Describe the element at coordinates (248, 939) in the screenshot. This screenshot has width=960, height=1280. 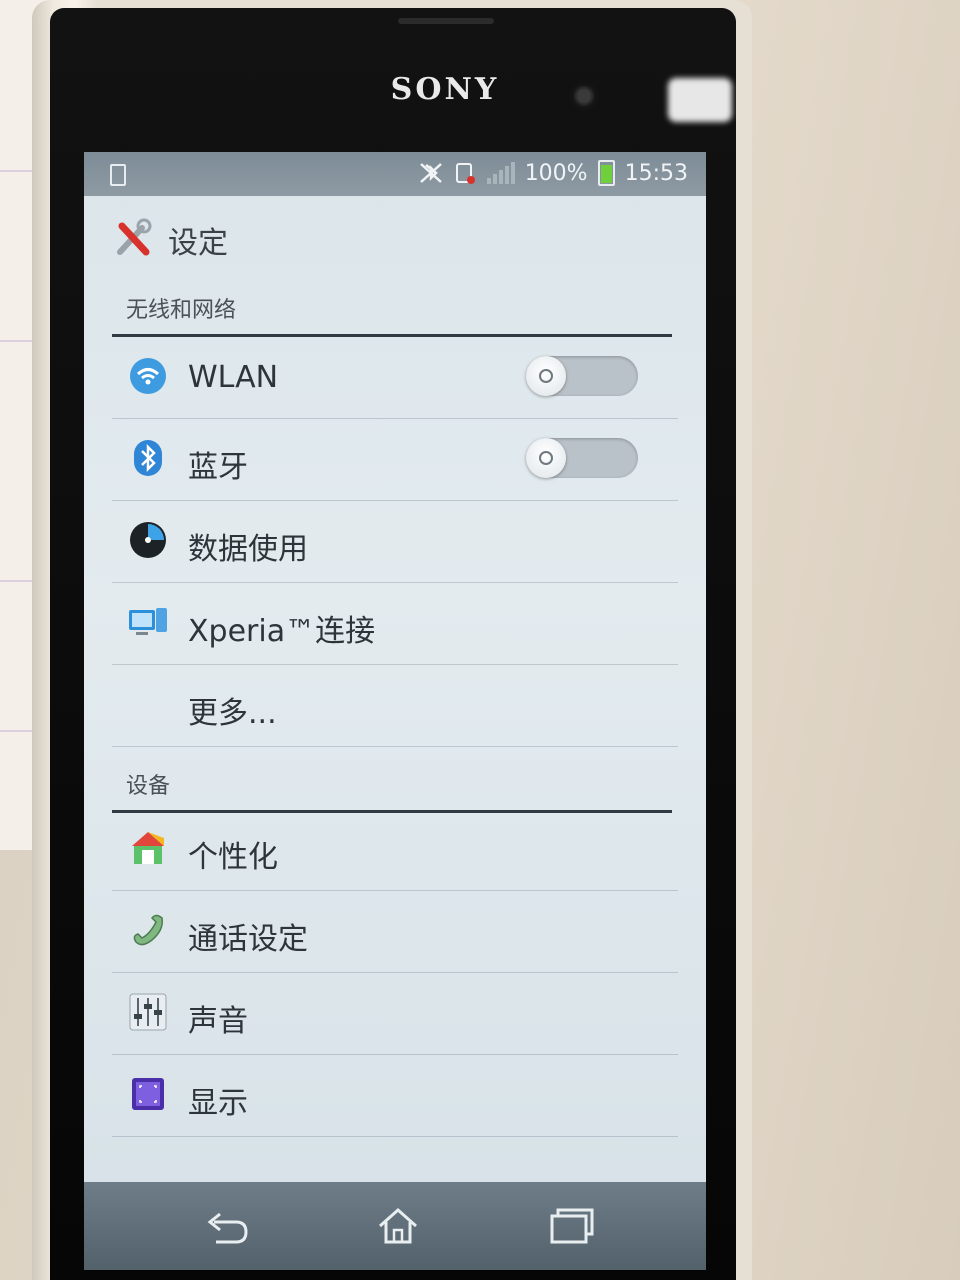
I see `settings-item-label: 通话设定` at that location.